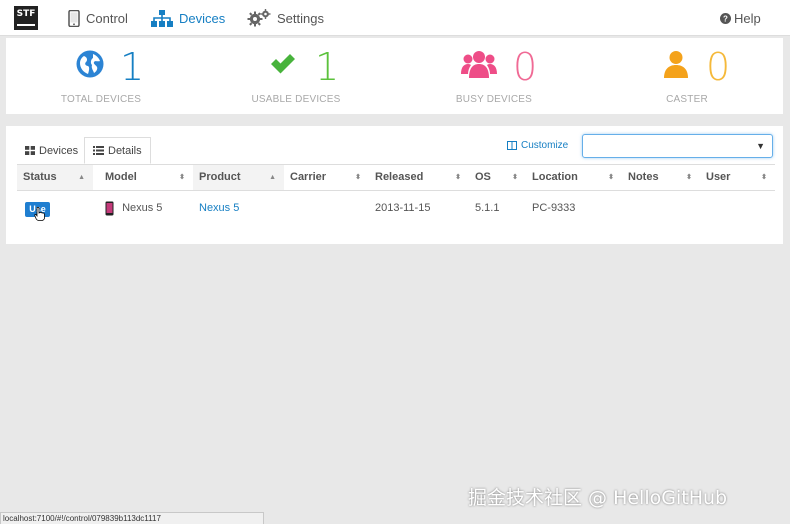 The image size is (790, 524). What do you see at coordinates (676, 64) in the screenshot?
I see `user-icon` at bounding box center [676, 64].